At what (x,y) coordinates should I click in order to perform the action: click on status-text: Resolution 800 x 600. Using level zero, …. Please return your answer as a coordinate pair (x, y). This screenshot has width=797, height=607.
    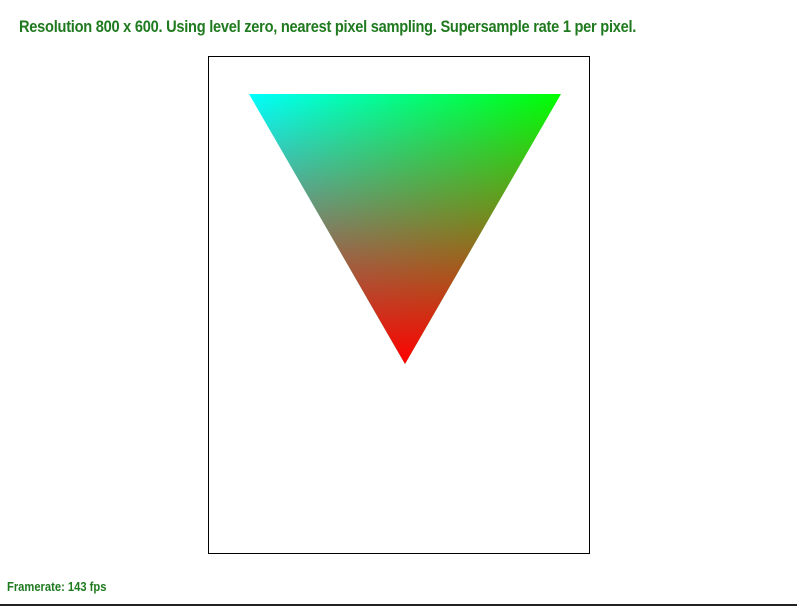
    Looking at the image, I should click on (328, 26).